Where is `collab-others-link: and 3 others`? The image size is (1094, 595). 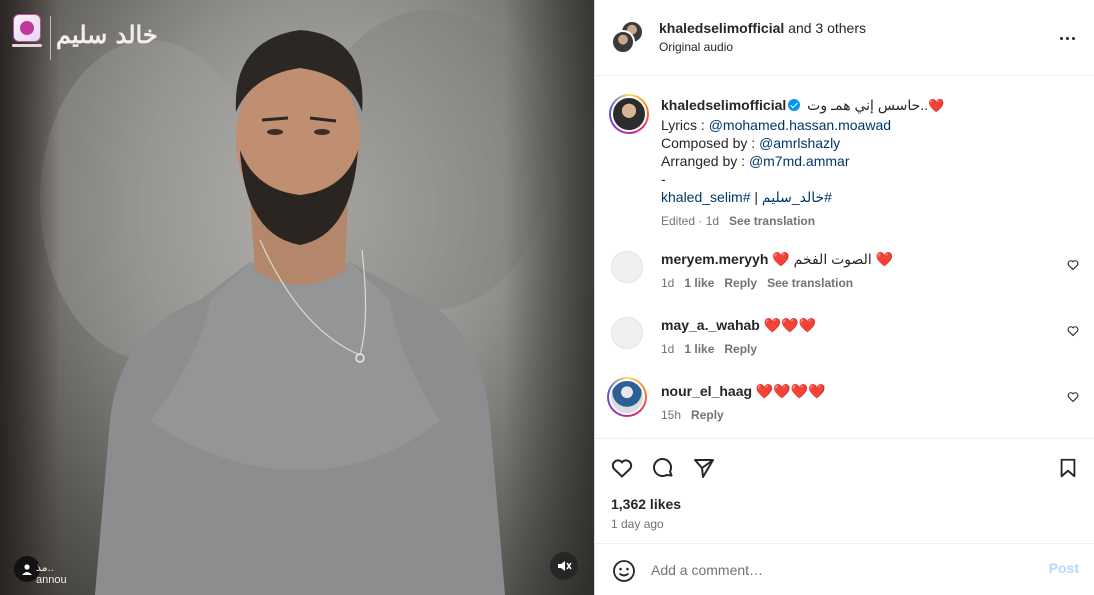 collab-others-link: and 3 others is located at coordinates (827, 28).